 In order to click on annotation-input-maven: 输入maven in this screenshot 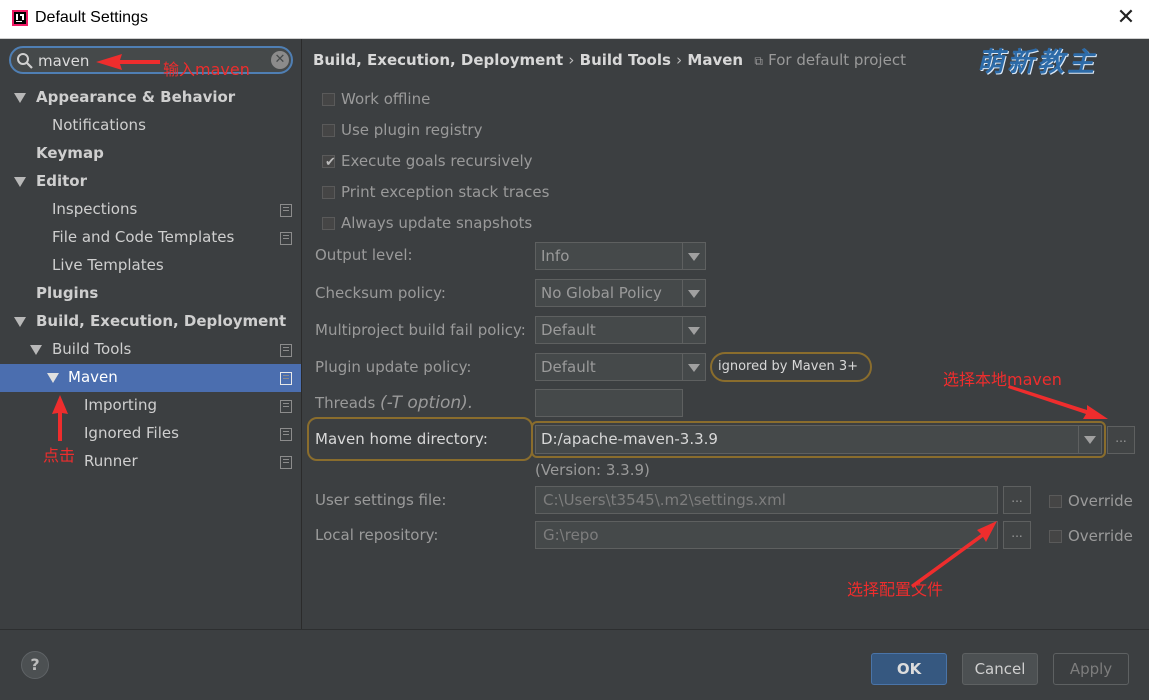, I will do `click(206, 69)`.